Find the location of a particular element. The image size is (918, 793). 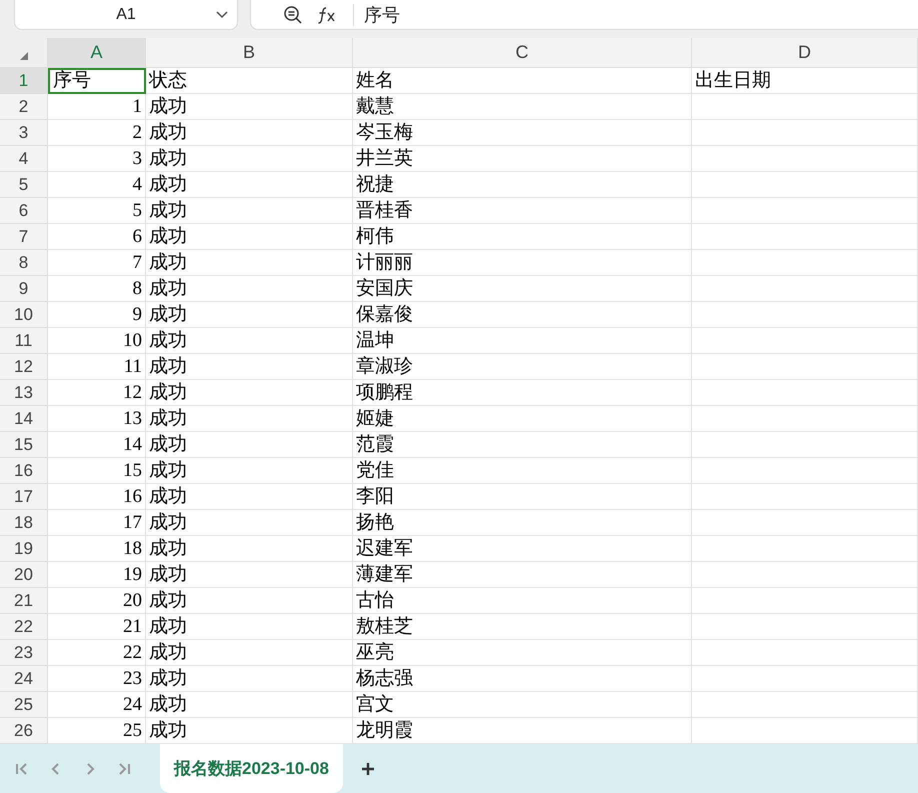

table-cell: 状态 is located at coordinates (249, 81).